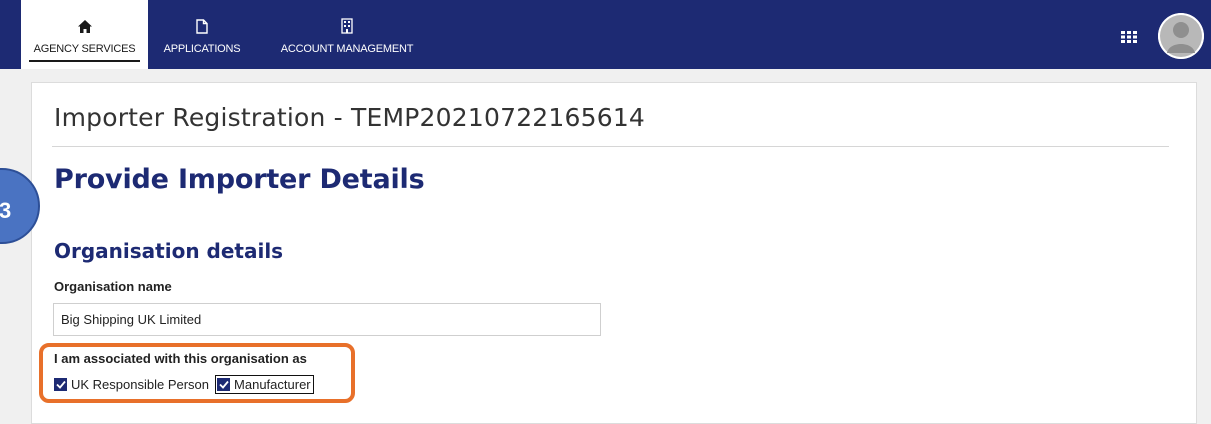 The width and height of the screenshot is (1211, 424). I want to click on user-avatar-icon, so click(1181, 36).